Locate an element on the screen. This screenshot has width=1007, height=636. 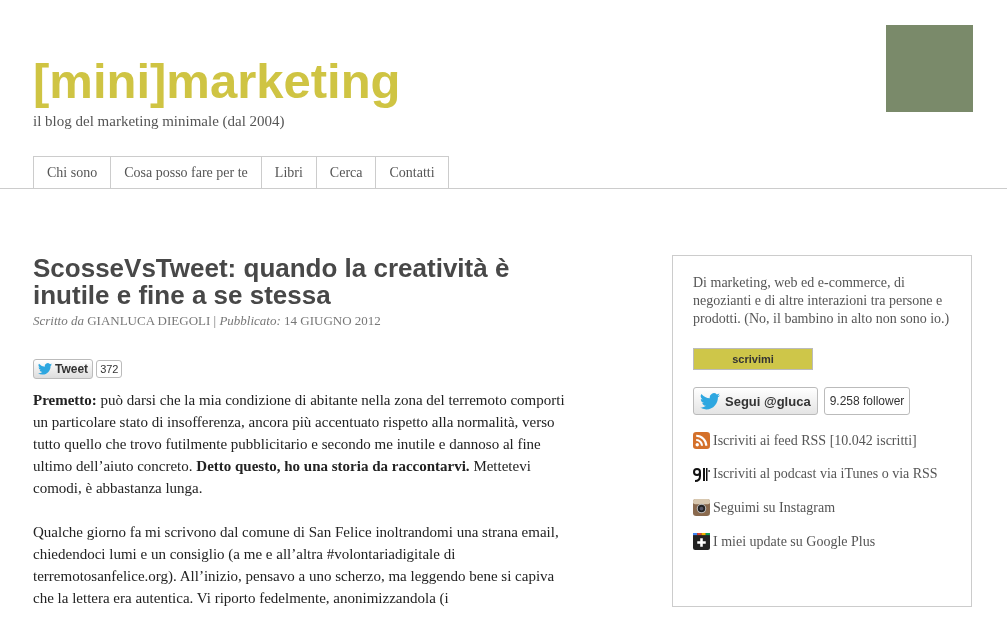
post-byline: Scritto da GIANLUCA DIEGOLI | Pubblicato: 14 GIUGNO 2012 is located at coordinates (207, 321).